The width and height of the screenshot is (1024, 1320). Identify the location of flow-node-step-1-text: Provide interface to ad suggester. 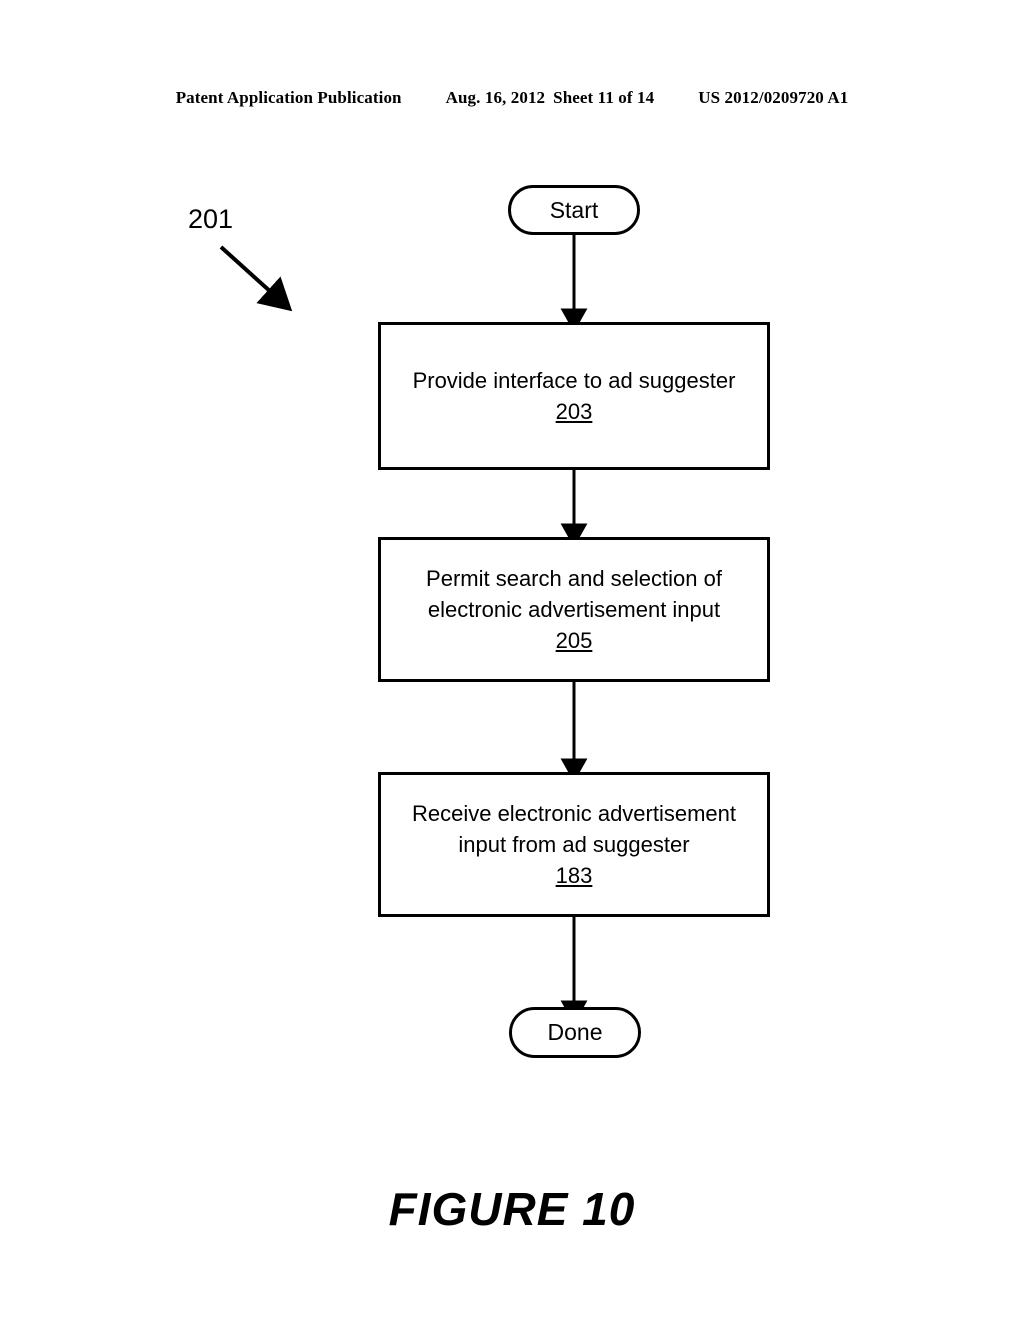
(574, 380).